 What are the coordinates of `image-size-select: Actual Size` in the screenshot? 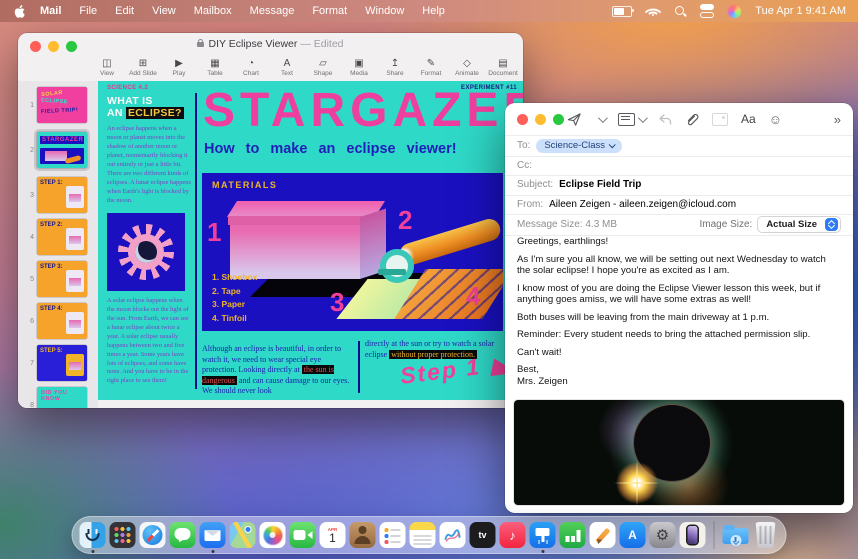 It's located at (799, 224).